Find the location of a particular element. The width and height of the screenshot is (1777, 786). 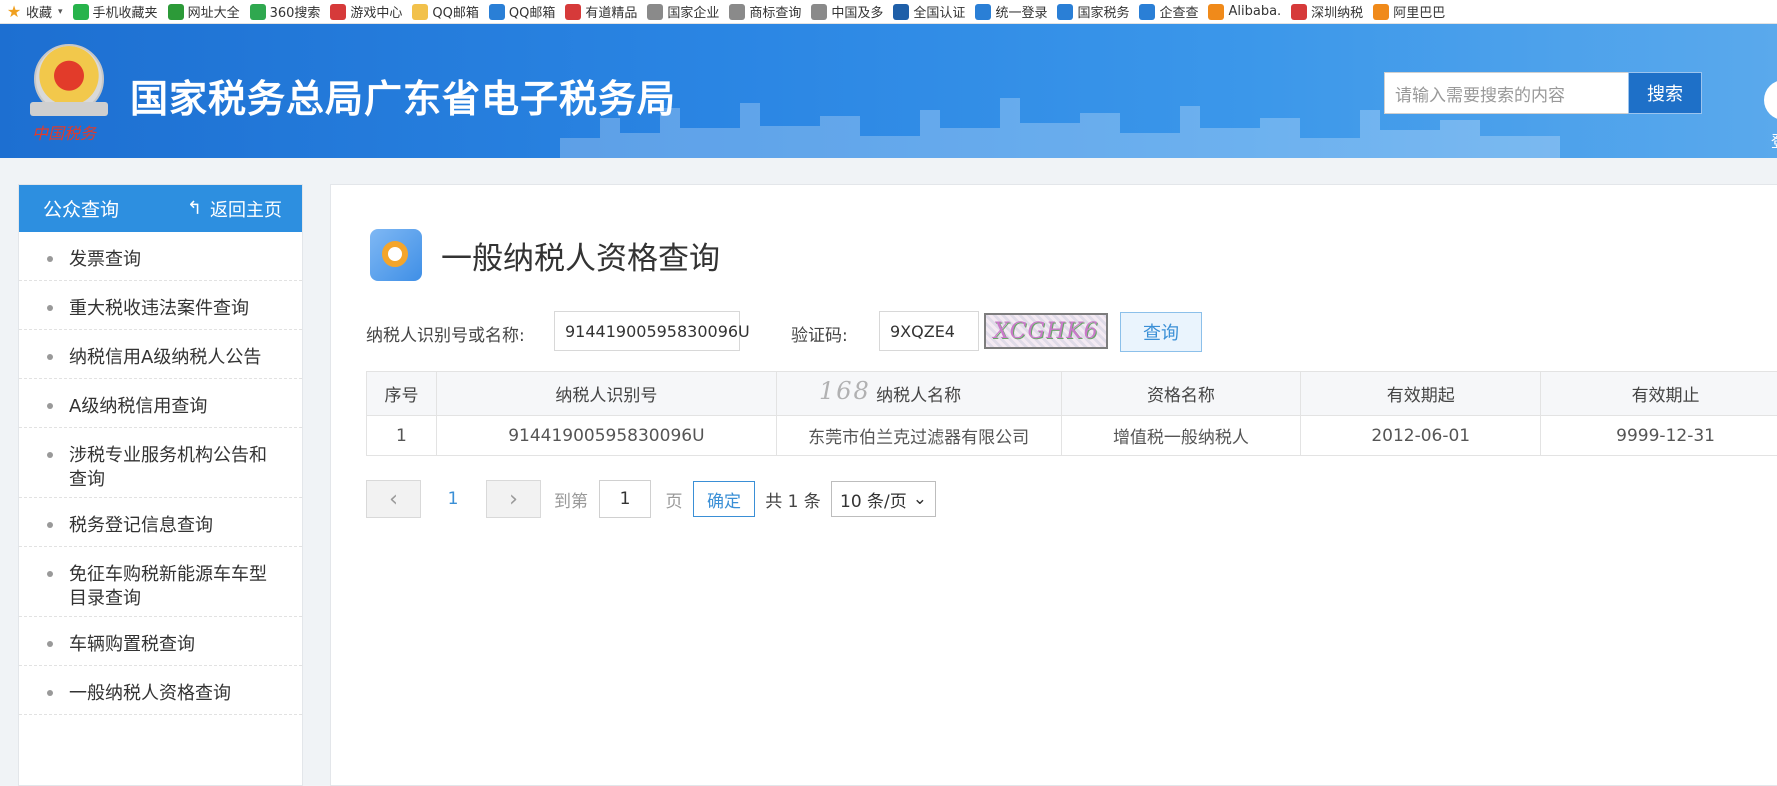

table-cell: 2012-06-01 is located at coordinates (1421, 435).